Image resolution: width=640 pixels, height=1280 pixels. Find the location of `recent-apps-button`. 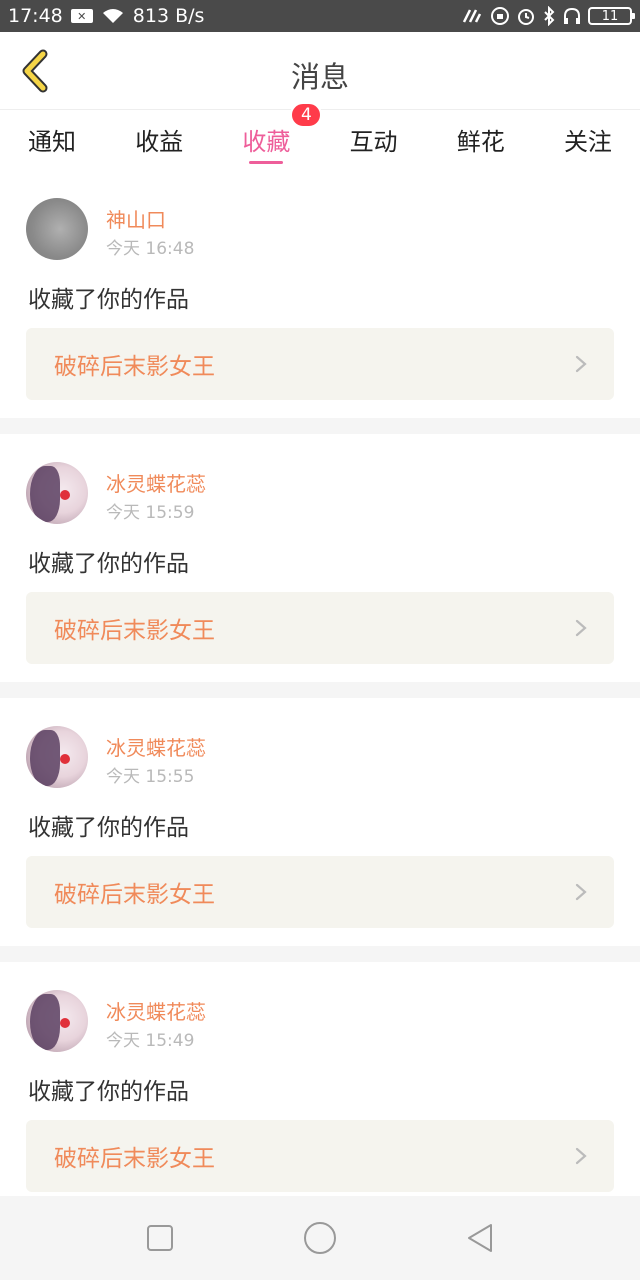

recent-apps-button is located at coordinates (160, 1238).